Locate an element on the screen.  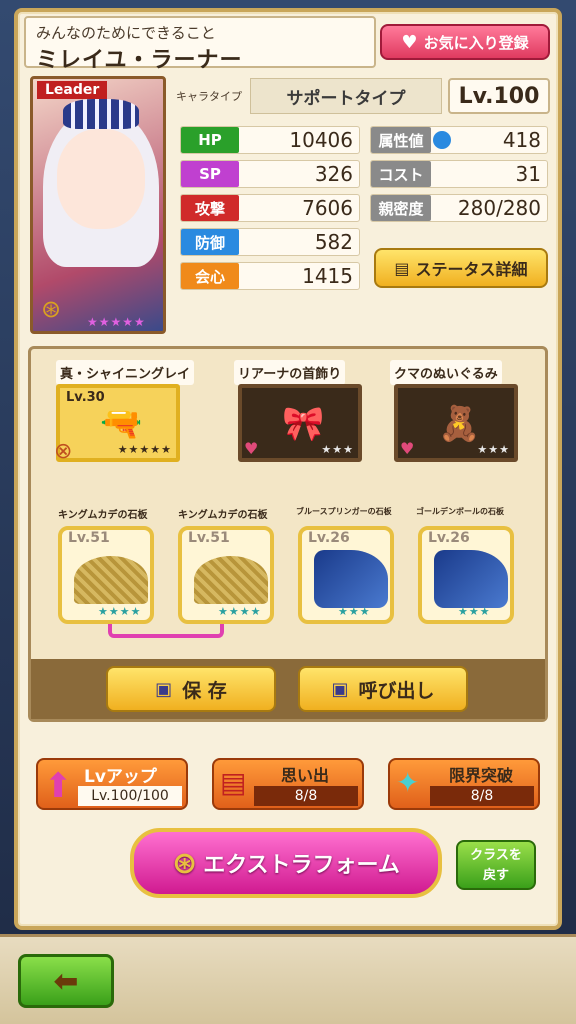
stat-label: HP is located at coordinates (210, 140).